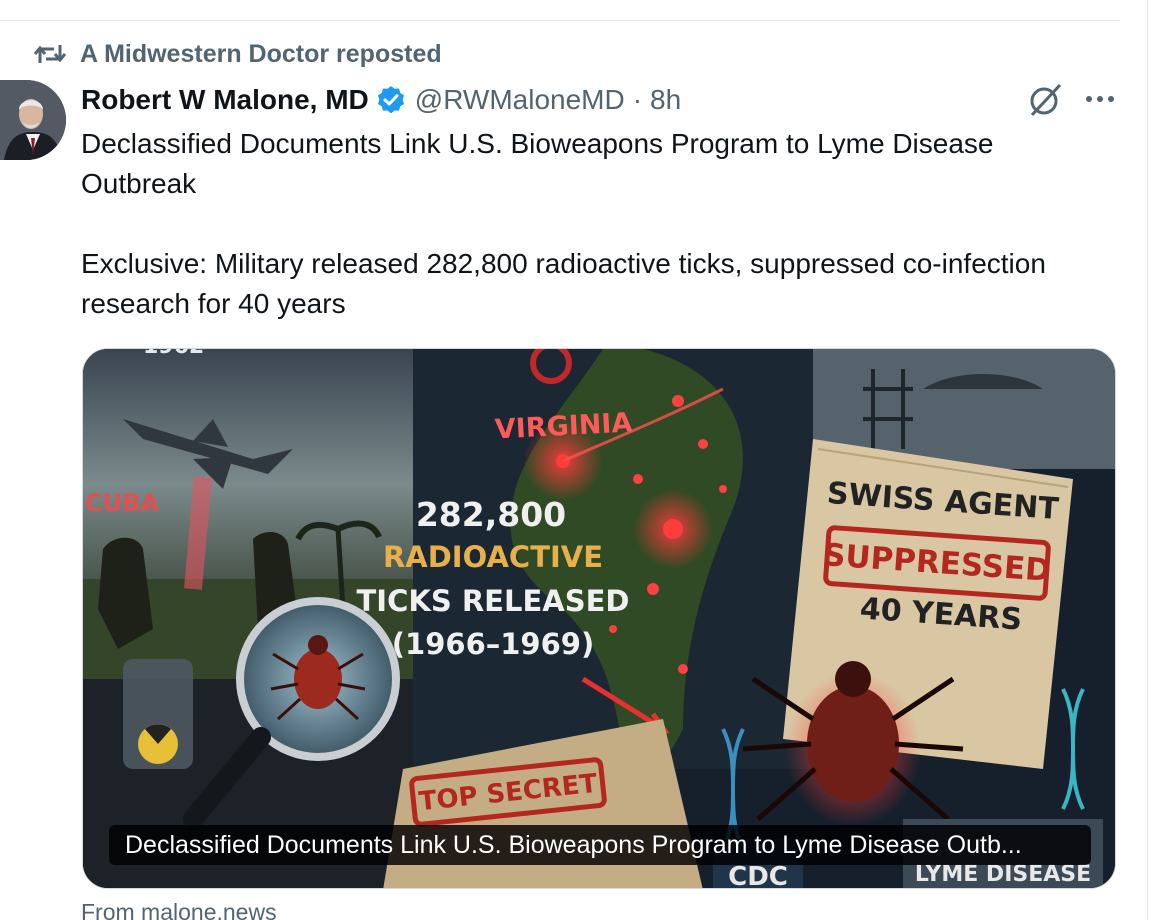 Image resolution: width=1157 pixels, height=920 pixels. Describe the element at coordinates (225, 100) in the screenshot. I see `author-name: Robert W Malone, MD` at that location.